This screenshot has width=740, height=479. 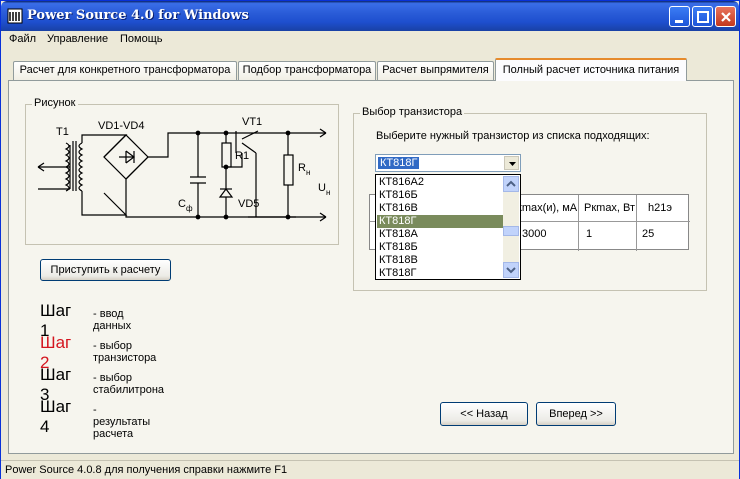 I want to click on menu-bar: Файл Управление Помощь, so click(x=370, y=40).